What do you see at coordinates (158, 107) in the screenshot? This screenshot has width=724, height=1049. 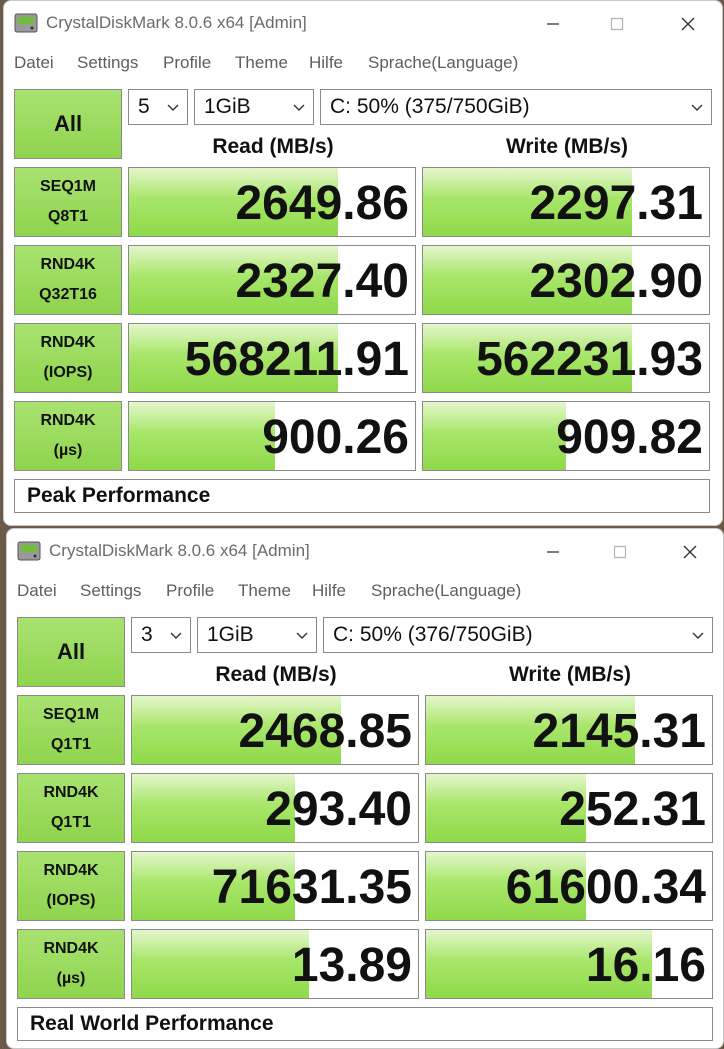 I see `test-count-select: 5` at bounding box center [158, 107].